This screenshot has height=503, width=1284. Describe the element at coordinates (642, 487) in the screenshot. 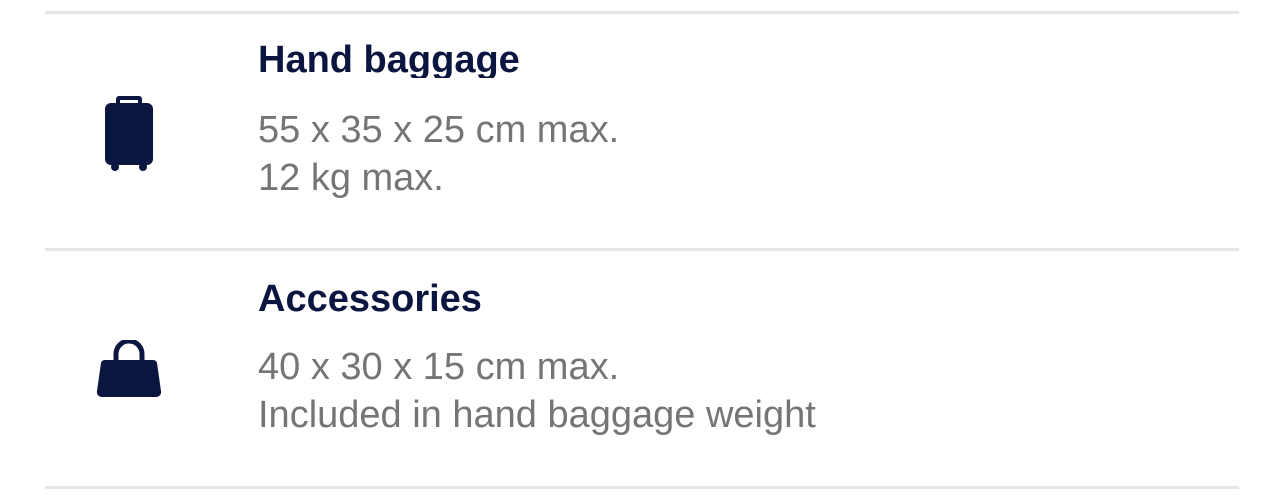

I see `divider-bottom` at that location.